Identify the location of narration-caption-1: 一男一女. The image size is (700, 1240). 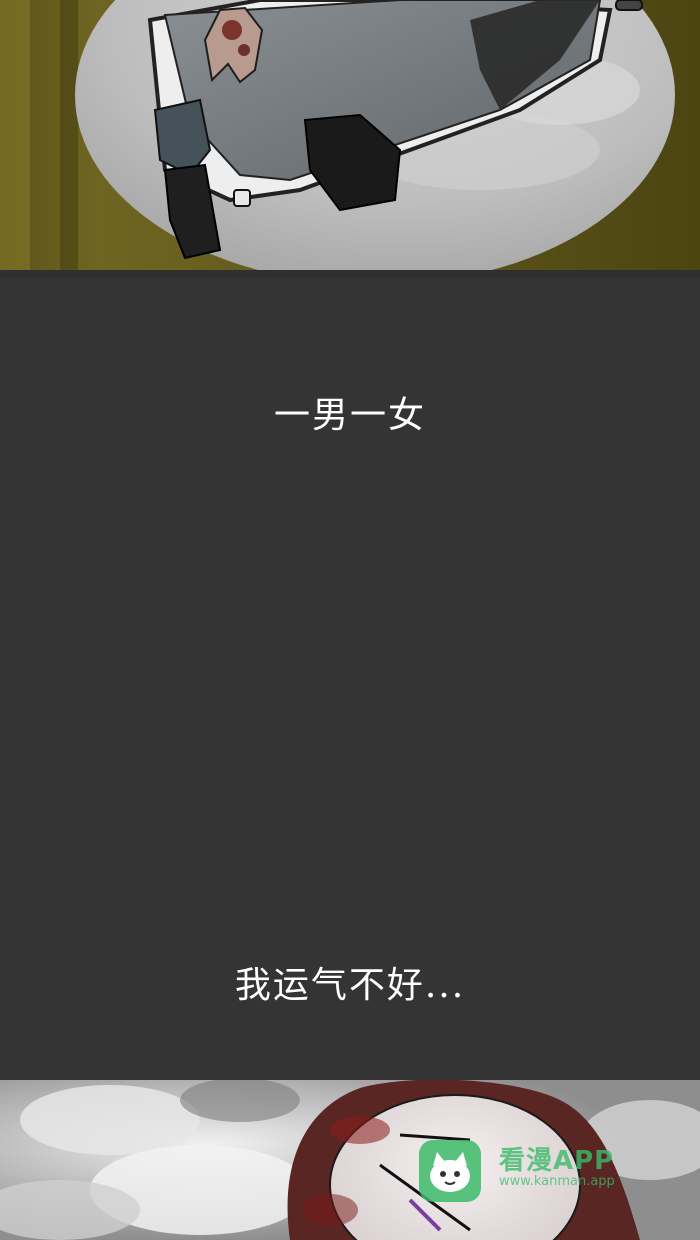
(349, 415).